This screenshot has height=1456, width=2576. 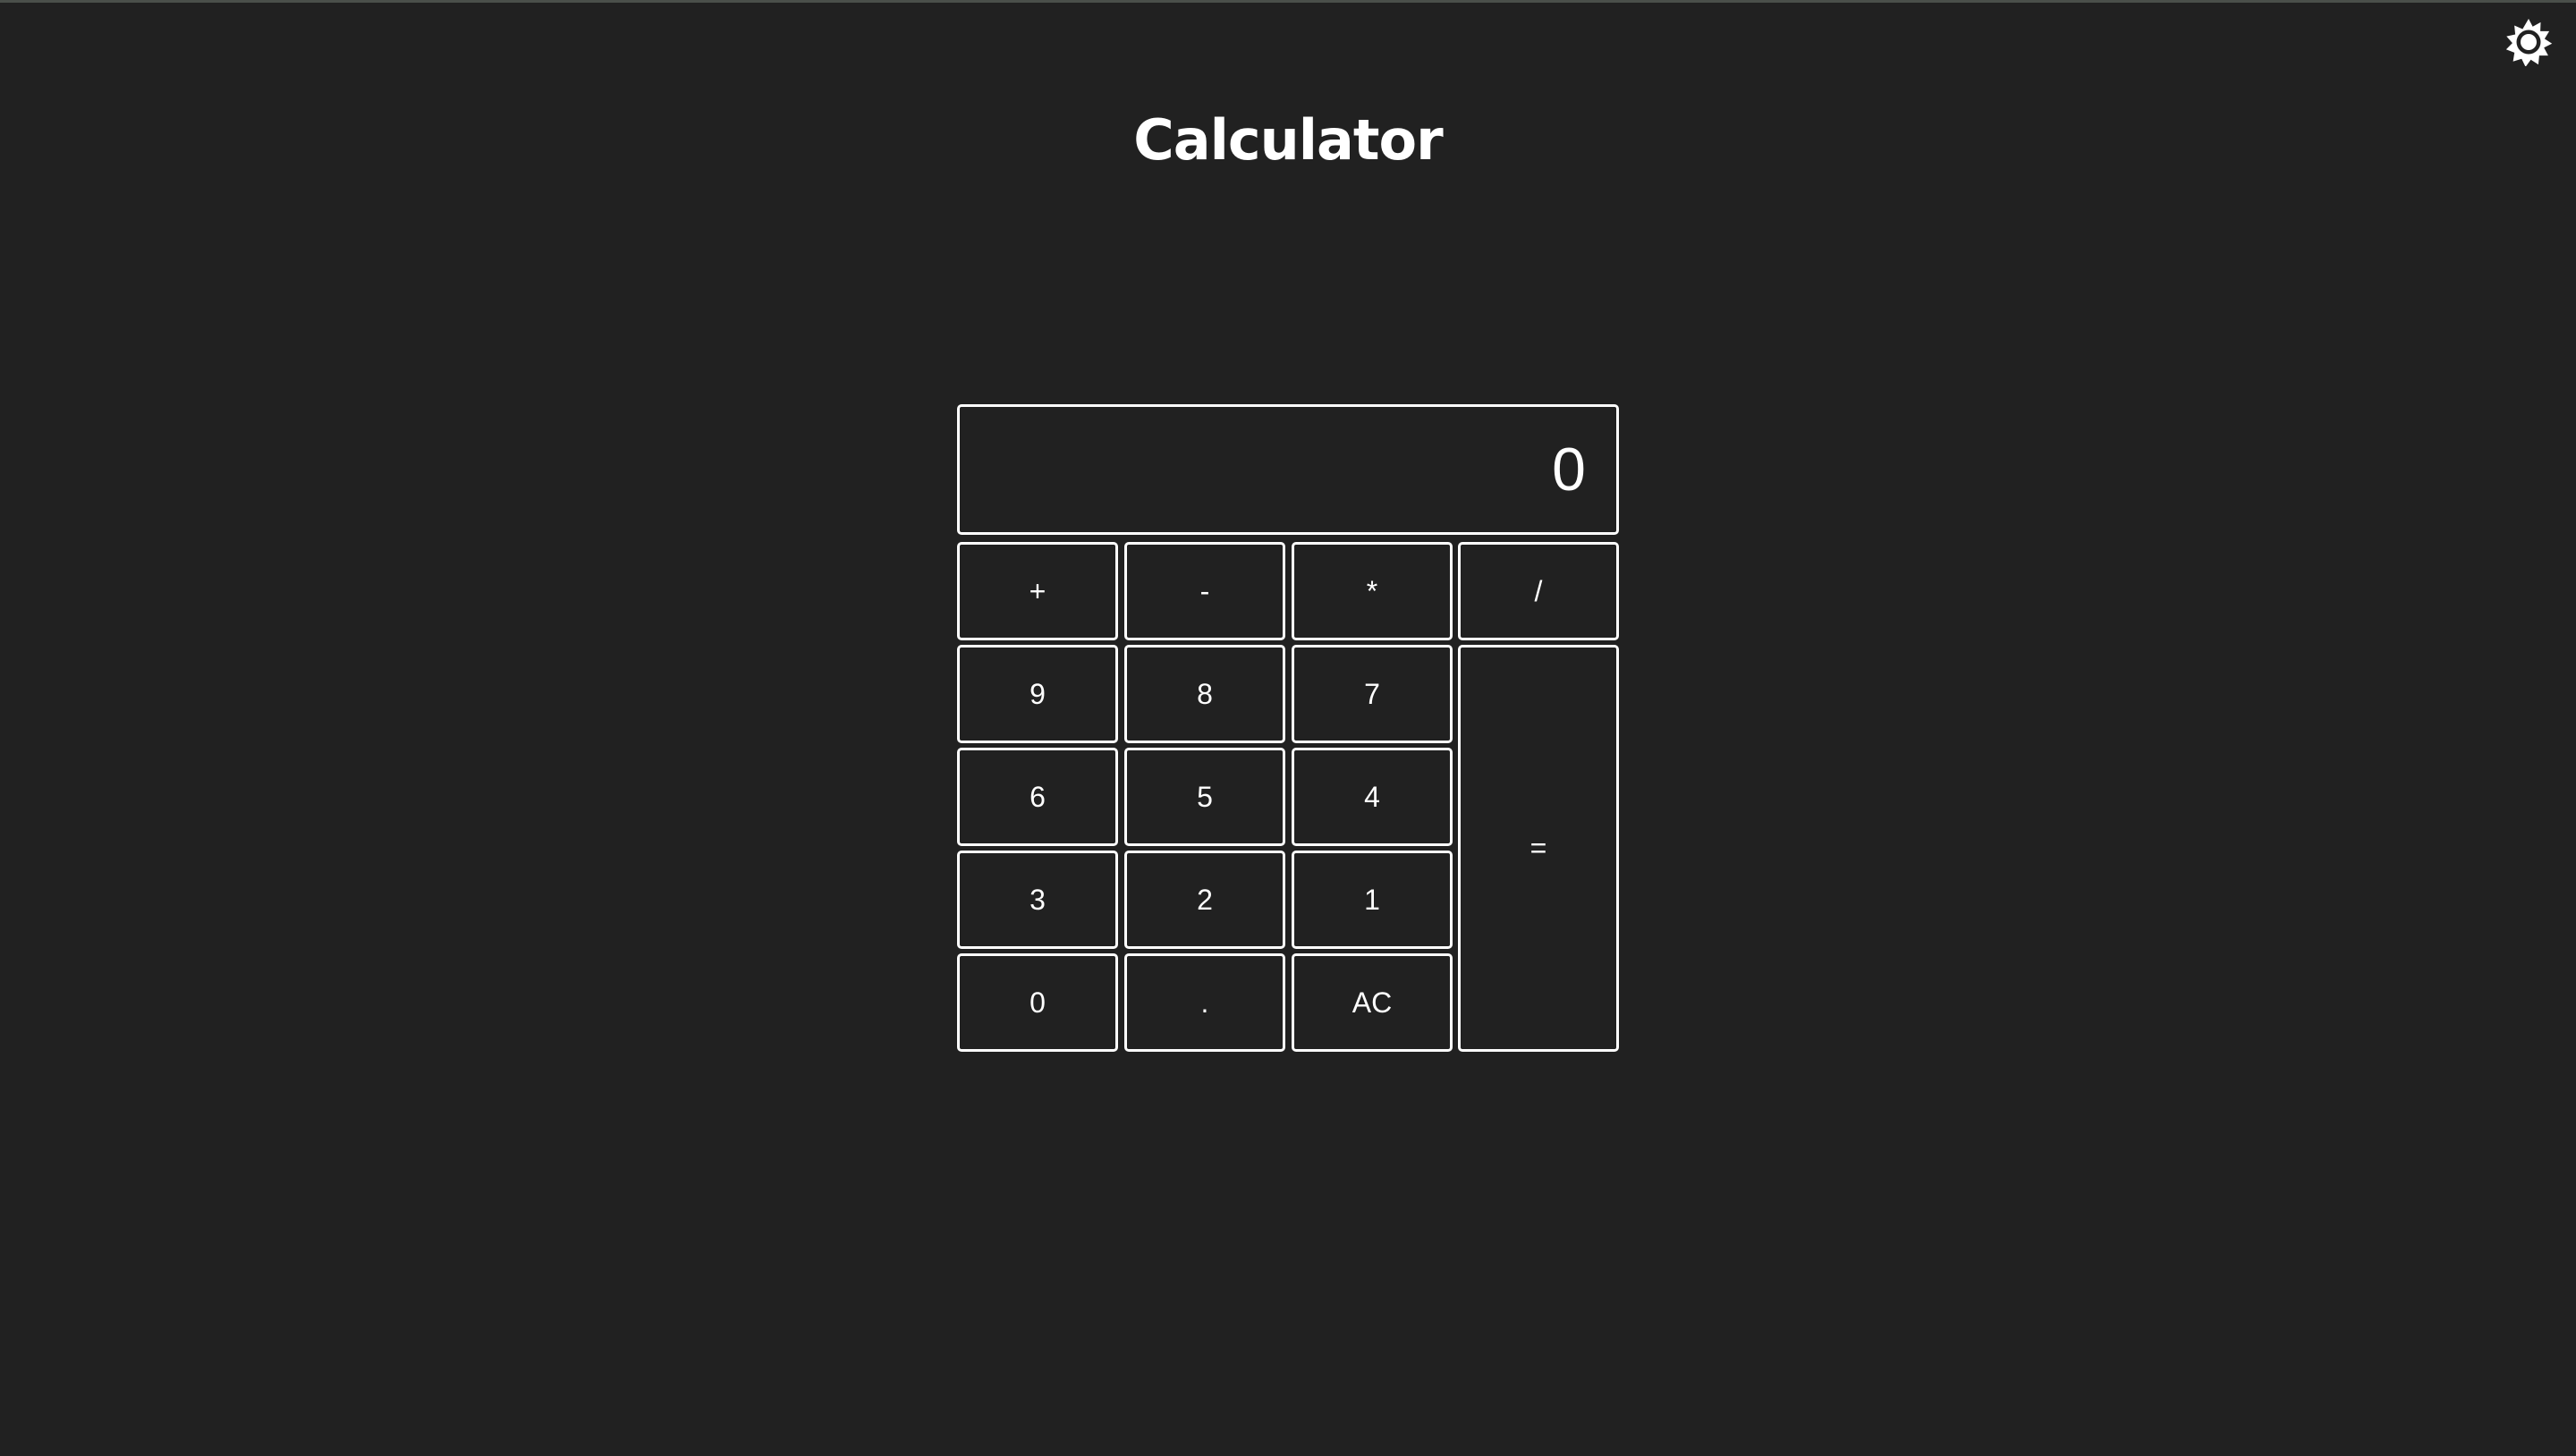 I want to click on digit-8-button: 8, so click(x=1204, y=694).